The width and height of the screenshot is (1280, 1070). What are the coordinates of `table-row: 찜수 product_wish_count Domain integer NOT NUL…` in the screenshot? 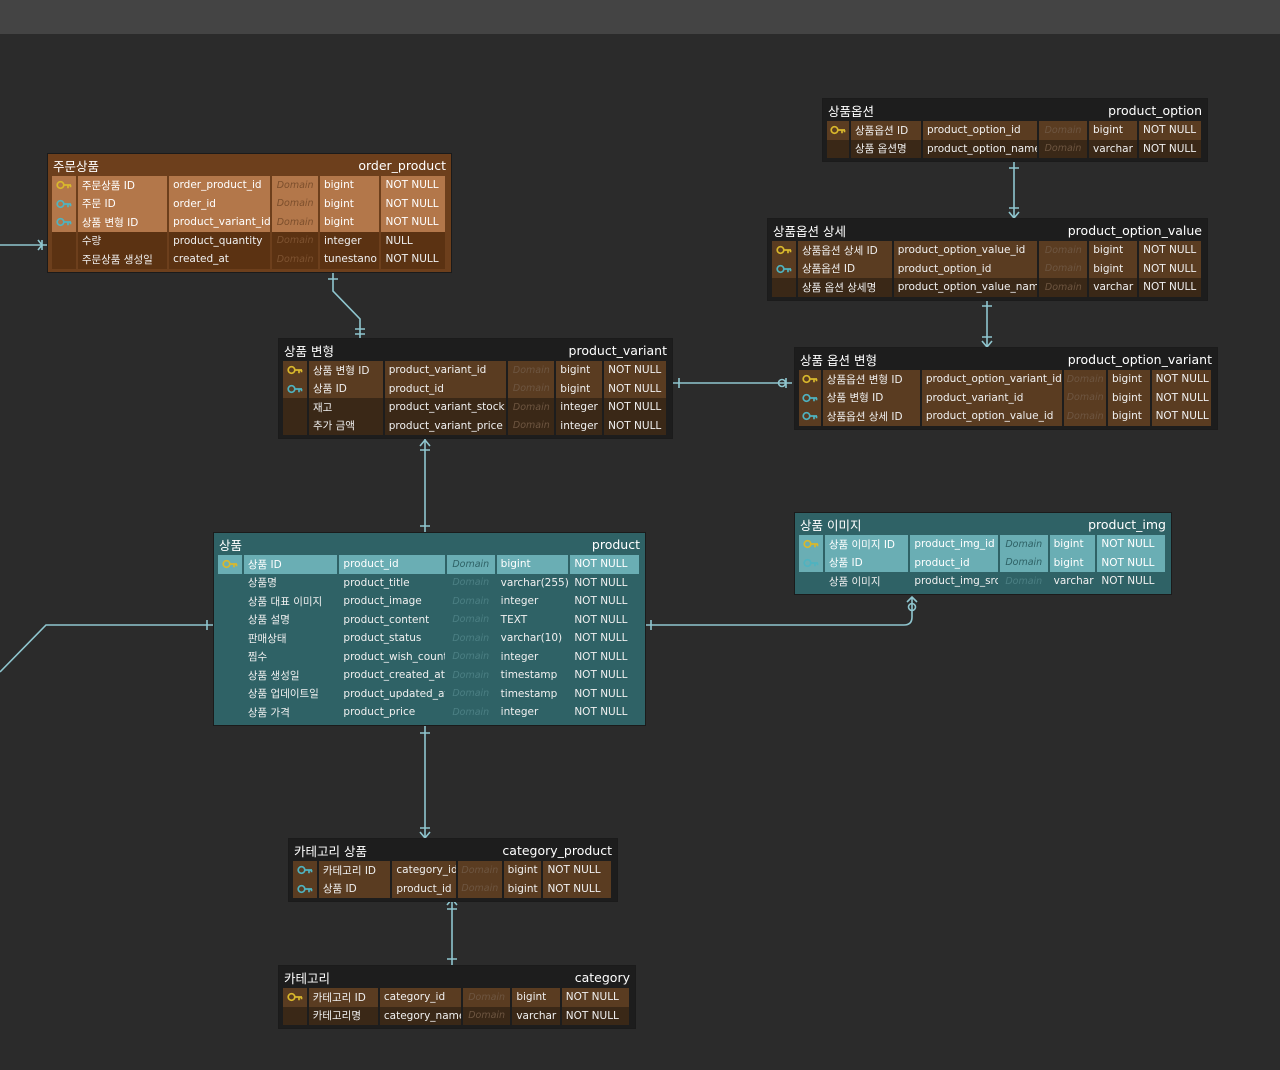 It's located at (429, 656).